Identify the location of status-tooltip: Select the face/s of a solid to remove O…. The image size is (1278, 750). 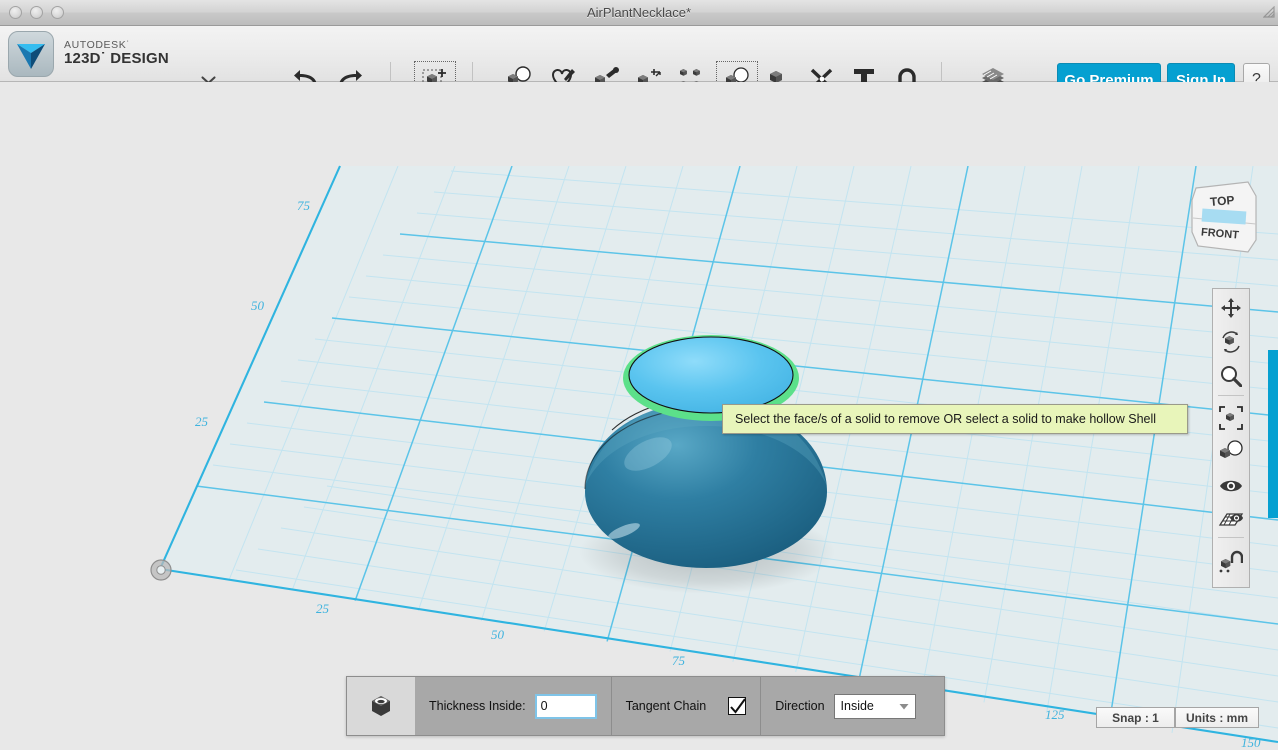
(955, 419).